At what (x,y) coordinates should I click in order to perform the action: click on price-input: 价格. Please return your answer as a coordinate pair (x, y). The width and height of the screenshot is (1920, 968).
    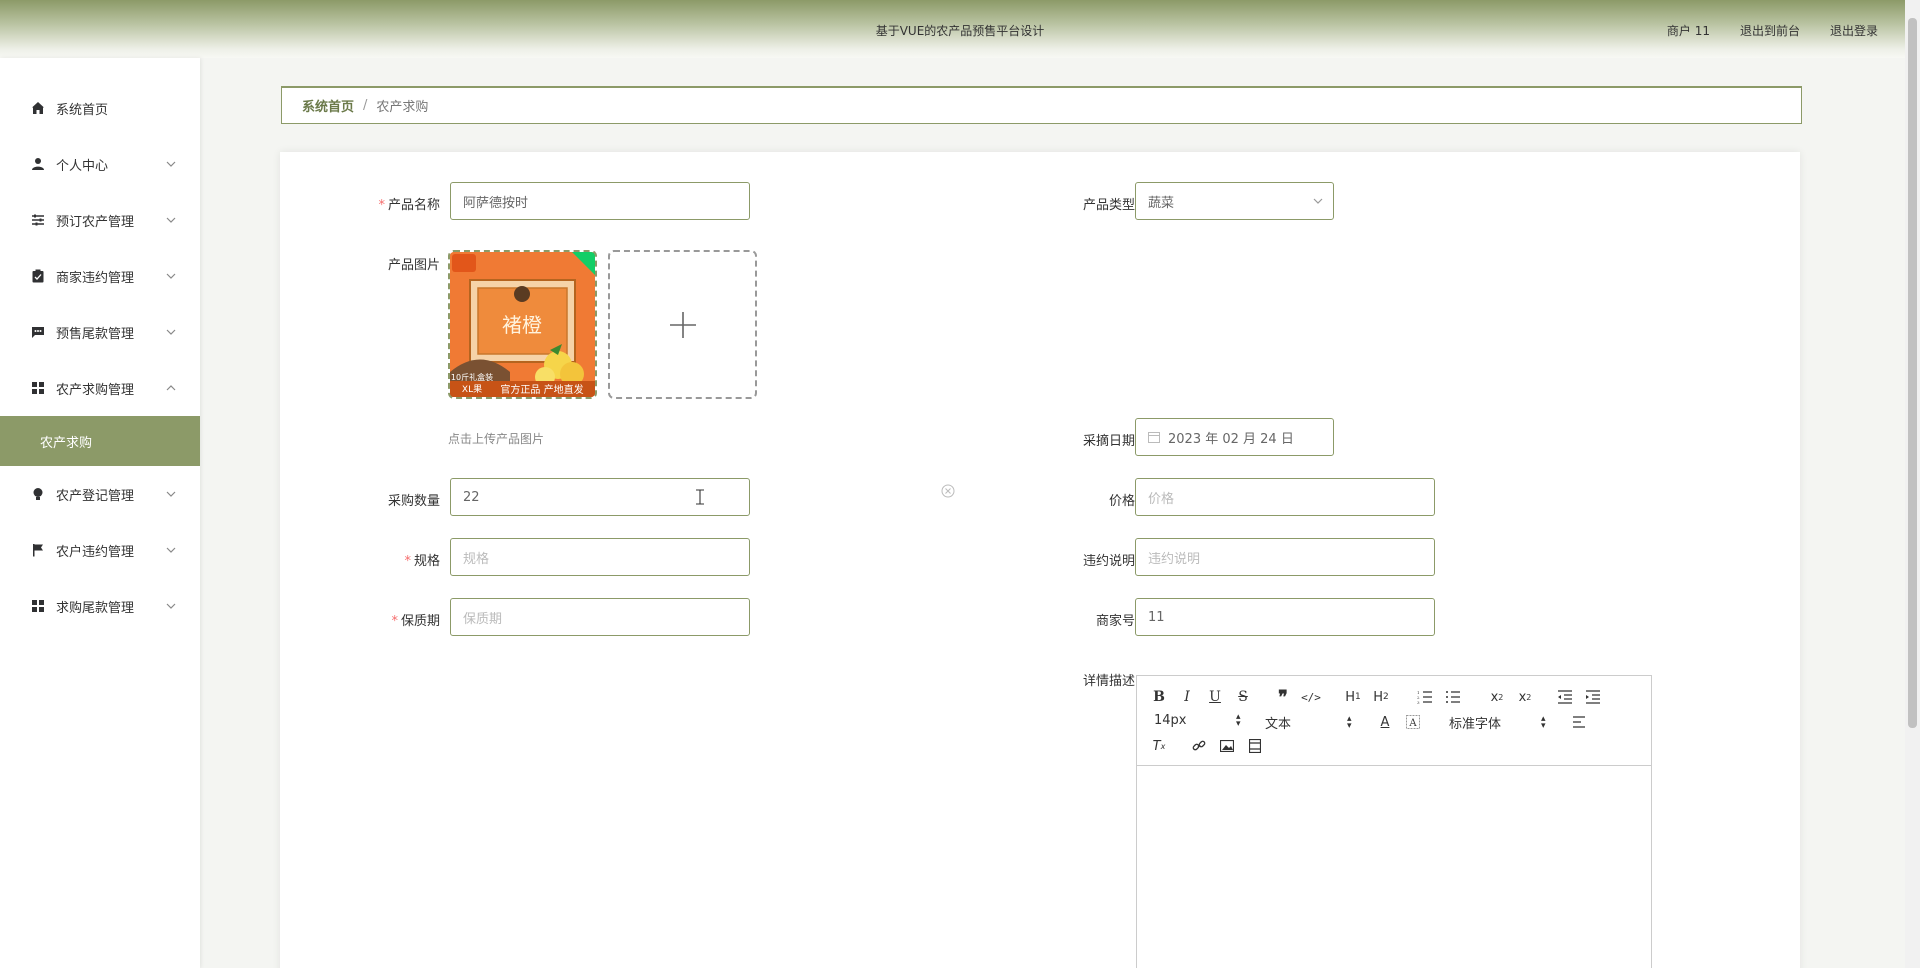
    Looking at the image, I should click on (1285, 497).